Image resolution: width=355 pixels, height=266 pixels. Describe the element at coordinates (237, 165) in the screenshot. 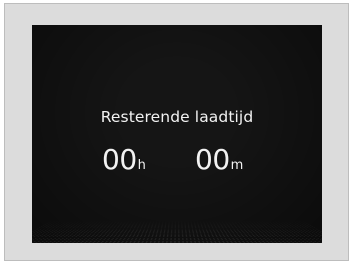

I see `minutes-unit: m` at that location.